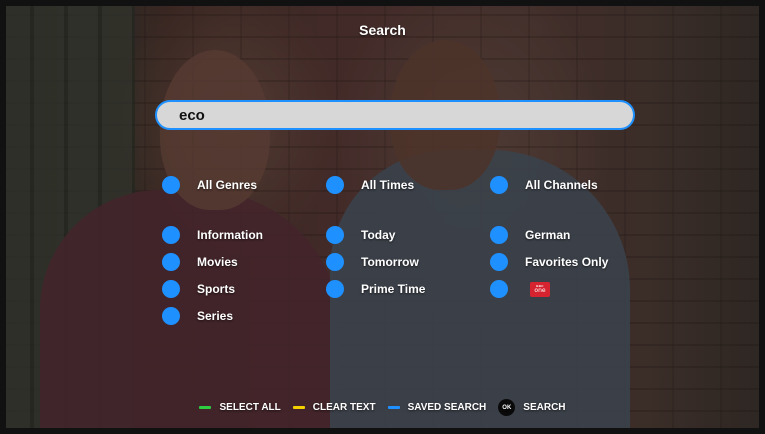 Image resolution: width=765 pixels, height=434 pixels. I want to click on green-key-icon, so click(205, 407).